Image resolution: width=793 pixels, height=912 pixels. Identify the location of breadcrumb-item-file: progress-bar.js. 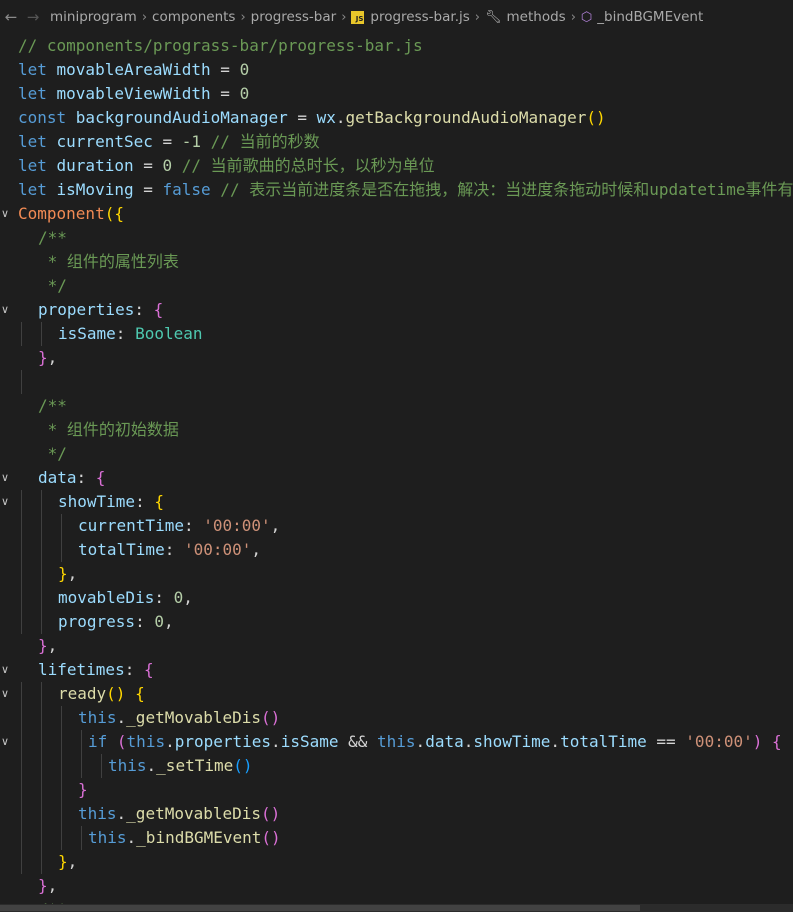
(419, 17).